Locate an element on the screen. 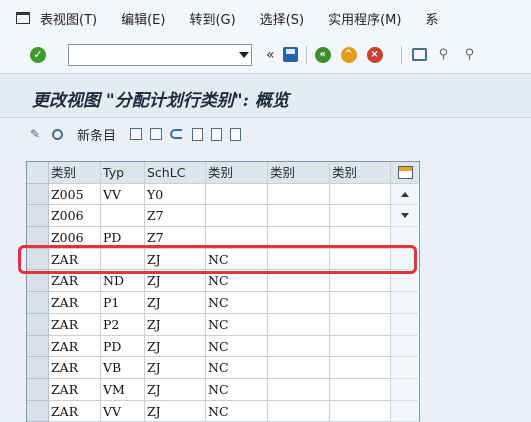 The height and width of the screenshot is (422, 531). new-entries-button: 新条目 is located at coordinates (96, 134).